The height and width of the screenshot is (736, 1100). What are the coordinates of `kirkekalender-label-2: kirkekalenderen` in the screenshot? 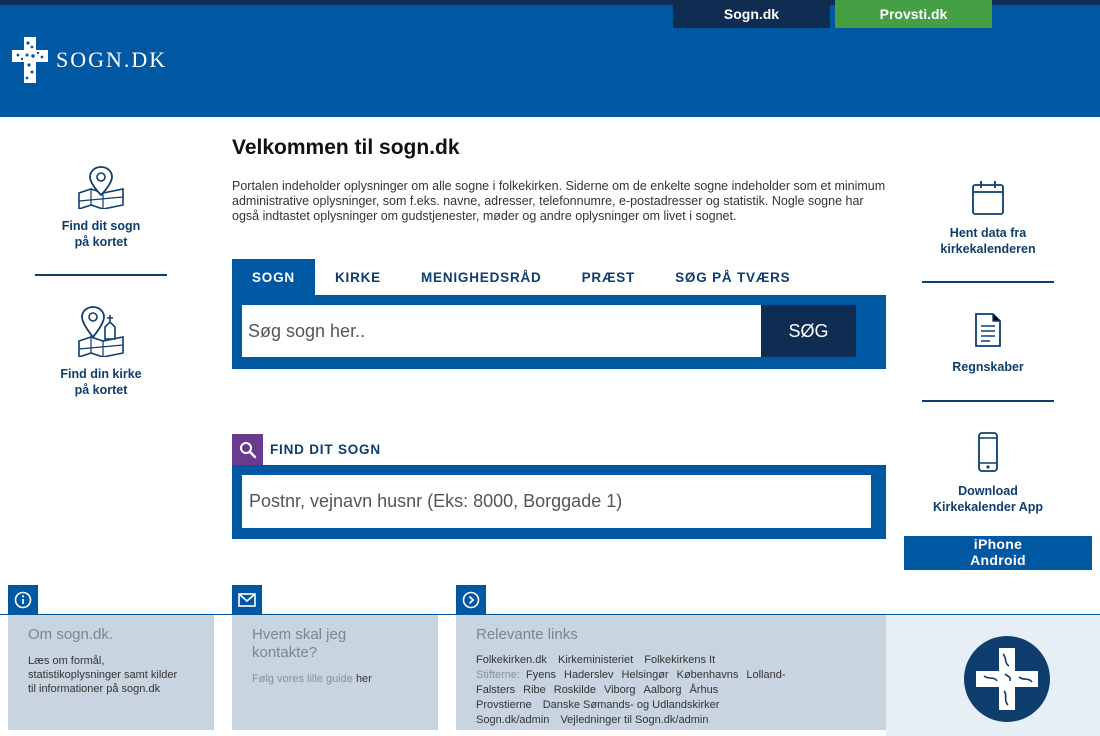 It's located at (988, 249).